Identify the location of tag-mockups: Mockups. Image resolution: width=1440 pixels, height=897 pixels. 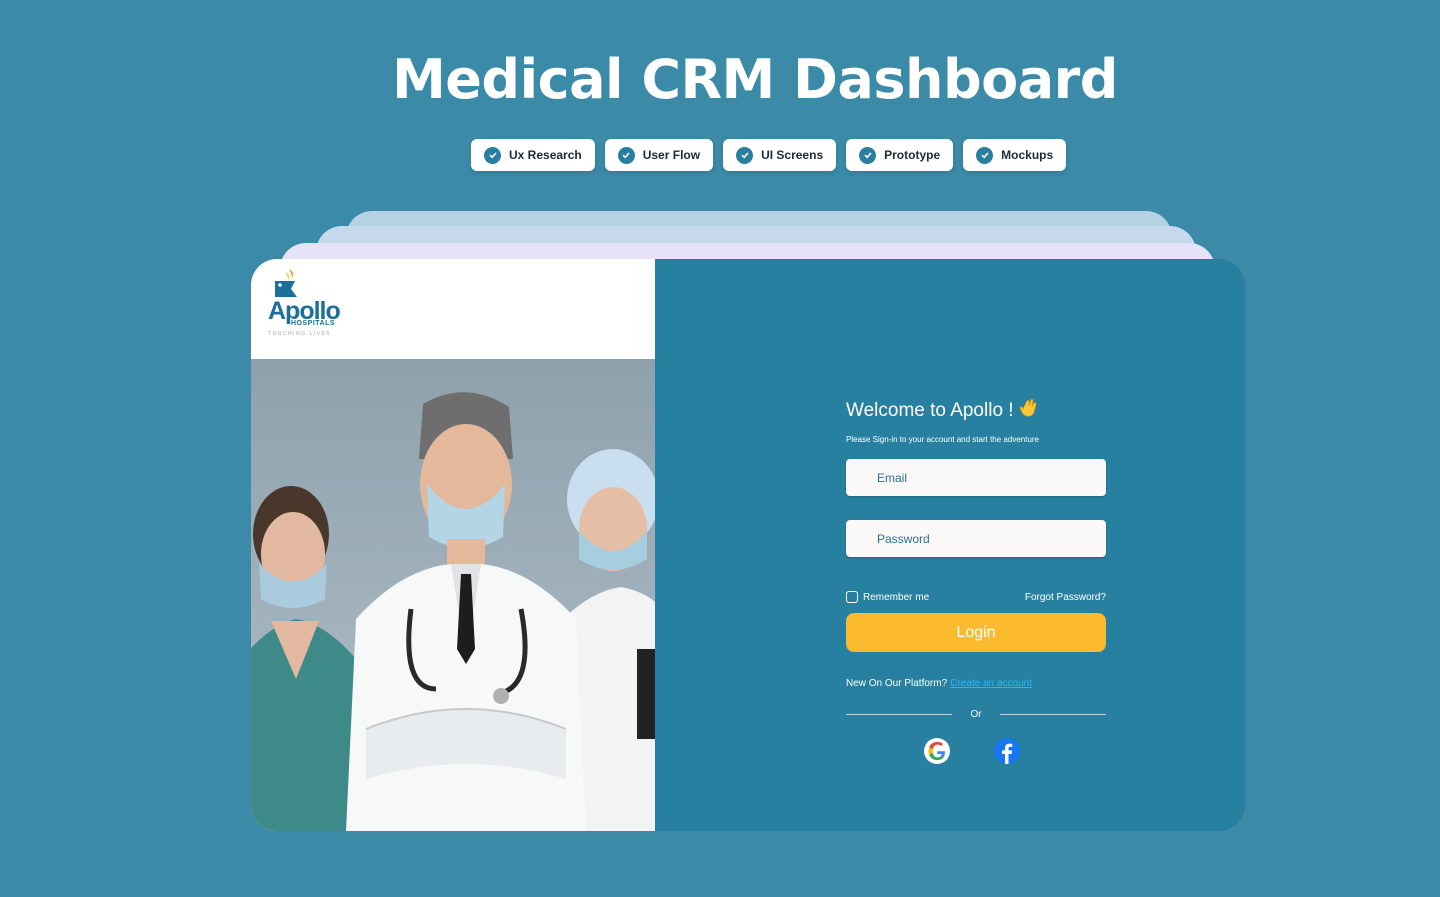
(1015, 155).